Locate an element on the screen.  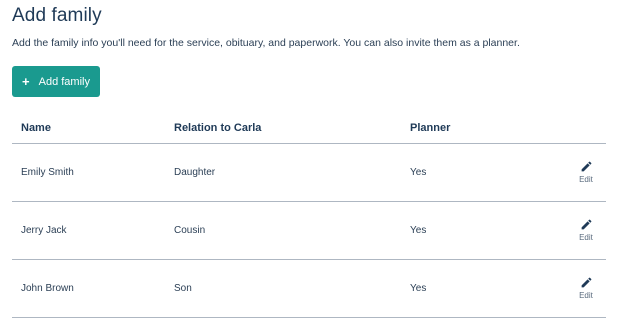
page-title: Add family is located at coordinates (57, 15).